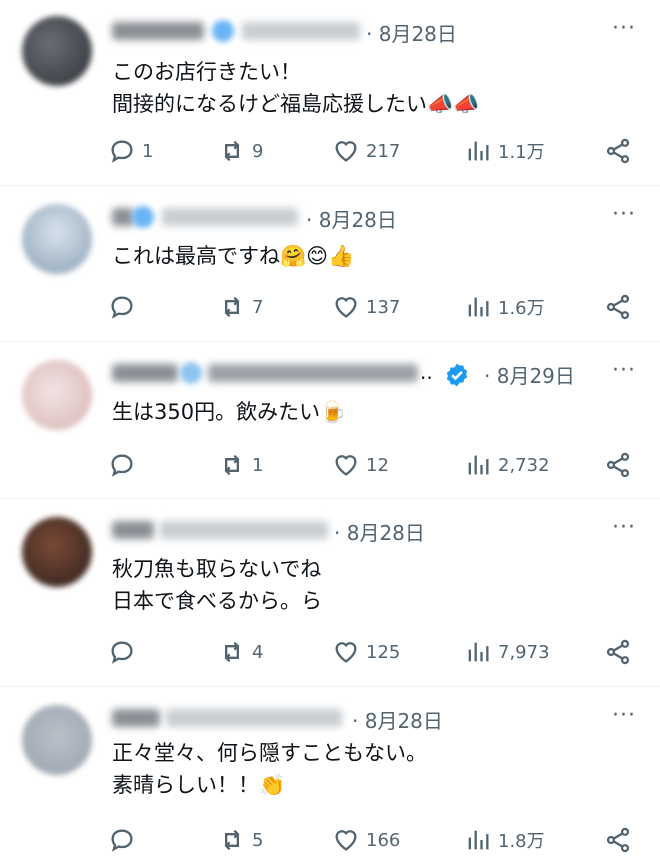 The image size is (660, 866). I want to click on retweet-count: 5, so click(258, 840).